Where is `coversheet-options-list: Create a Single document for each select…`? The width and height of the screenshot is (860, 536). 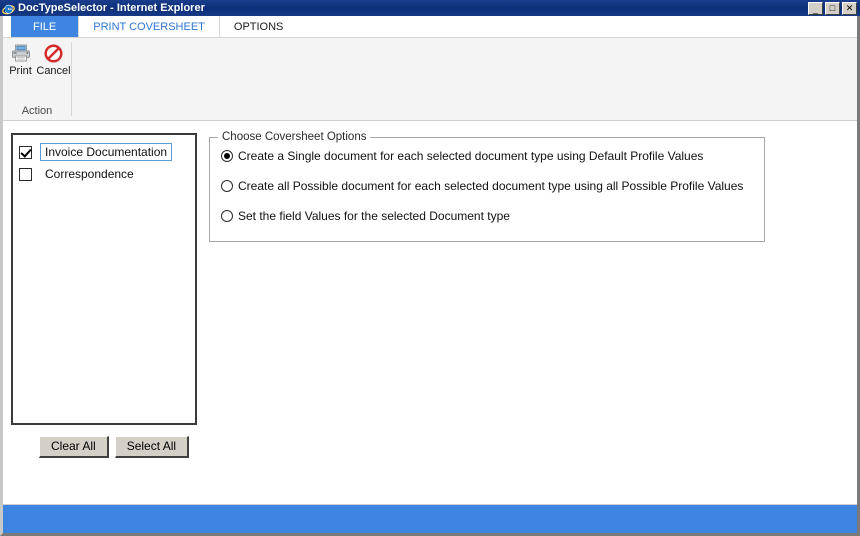
coversheet-options-list: Create a Single document for each select… is located at coordinates (488, 194).